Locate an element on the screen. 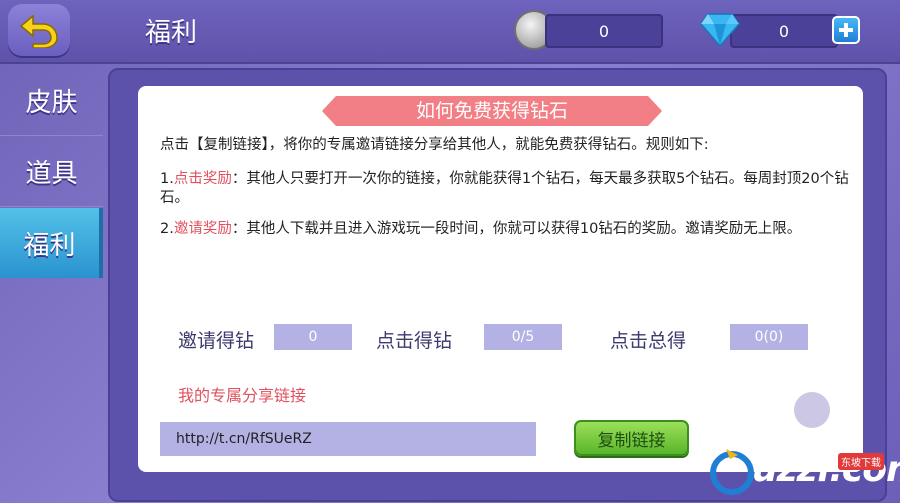  copy-link-button: 复制链接 is located at coordinates (631, 438).